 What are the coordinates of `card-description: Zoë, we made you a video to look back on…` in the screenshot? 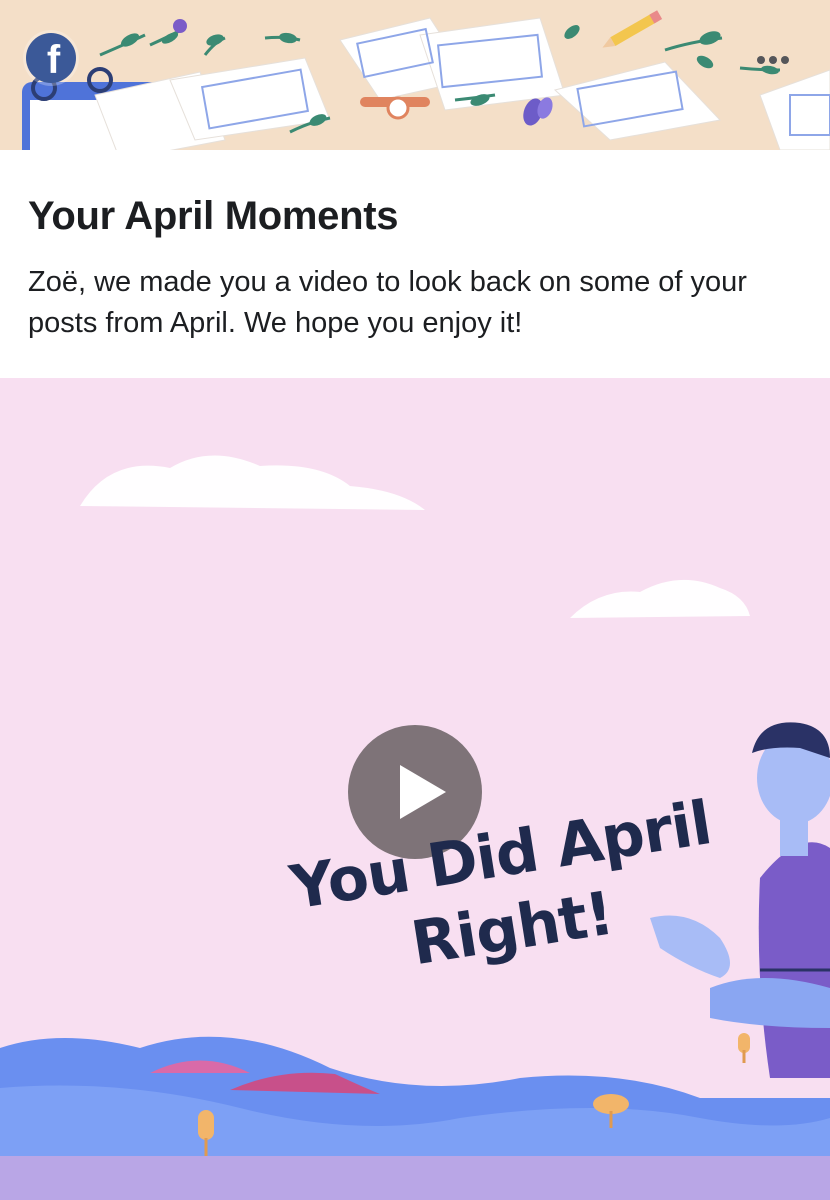 It's located at (387, 302).